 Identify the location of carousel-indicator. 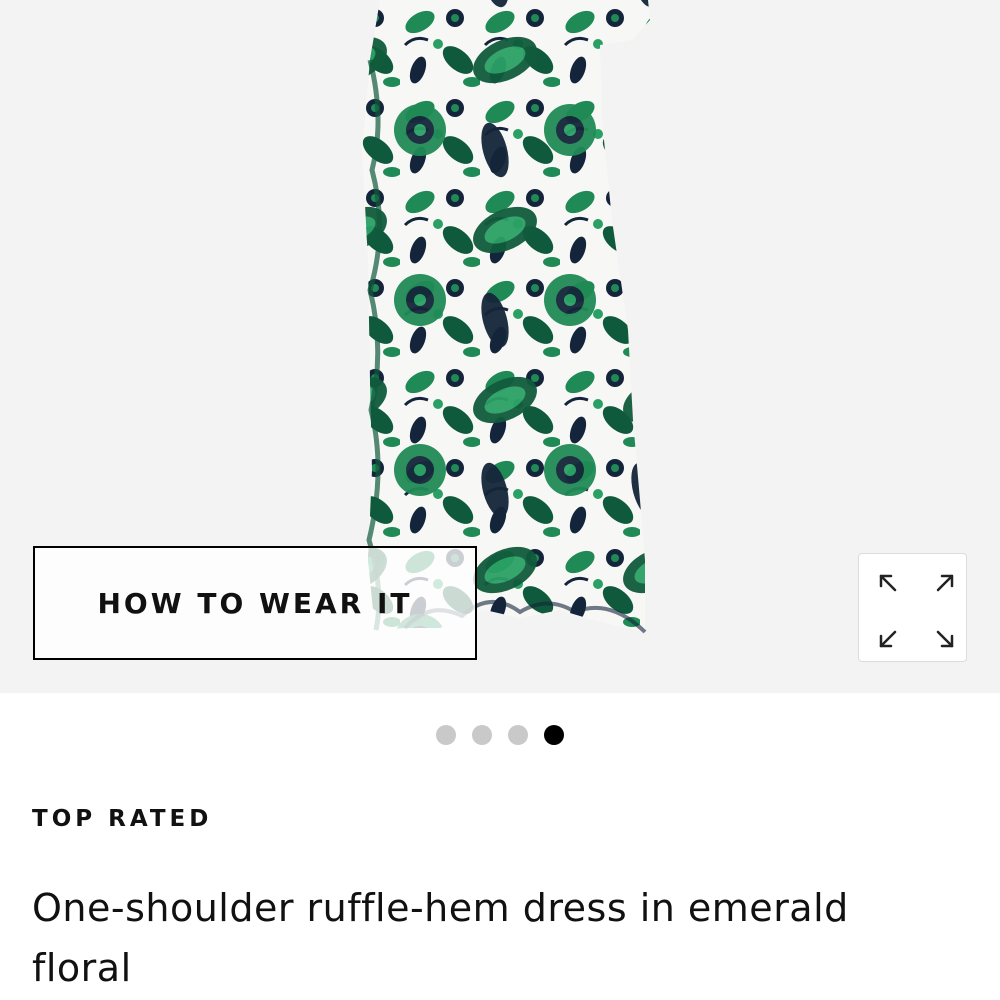
(500, 736).